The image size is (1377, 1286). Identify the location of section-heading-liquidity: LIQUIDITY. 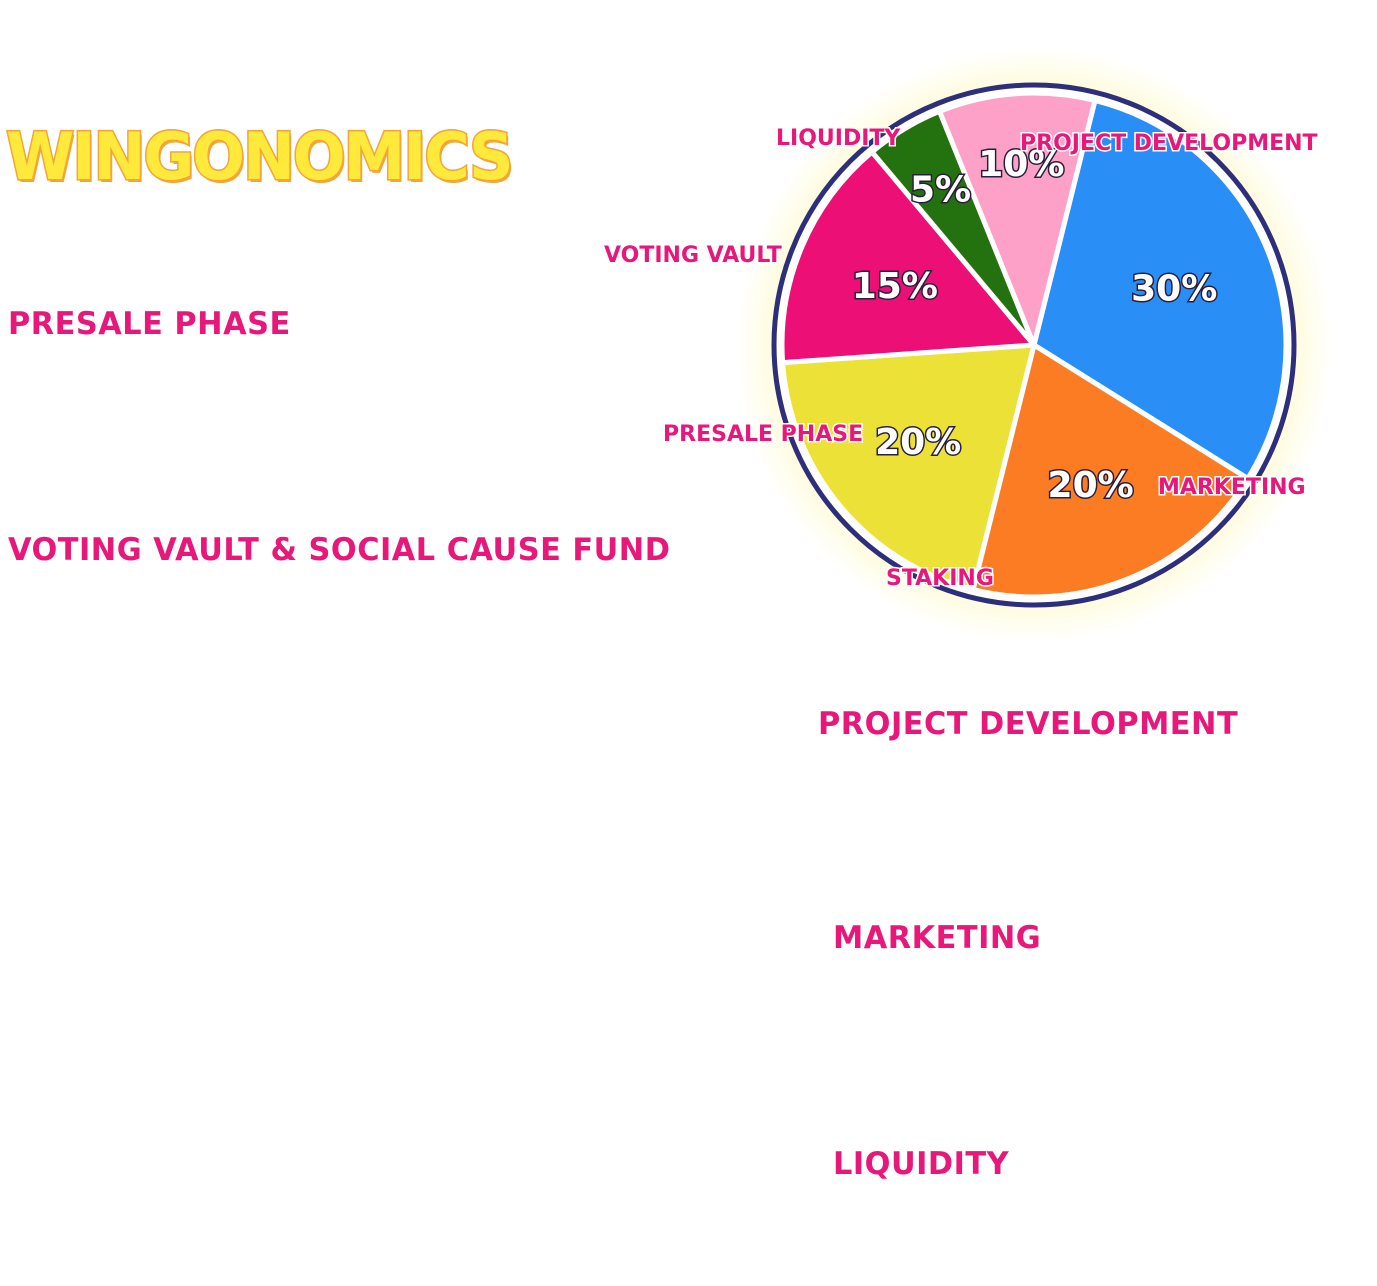
(921, 1164).